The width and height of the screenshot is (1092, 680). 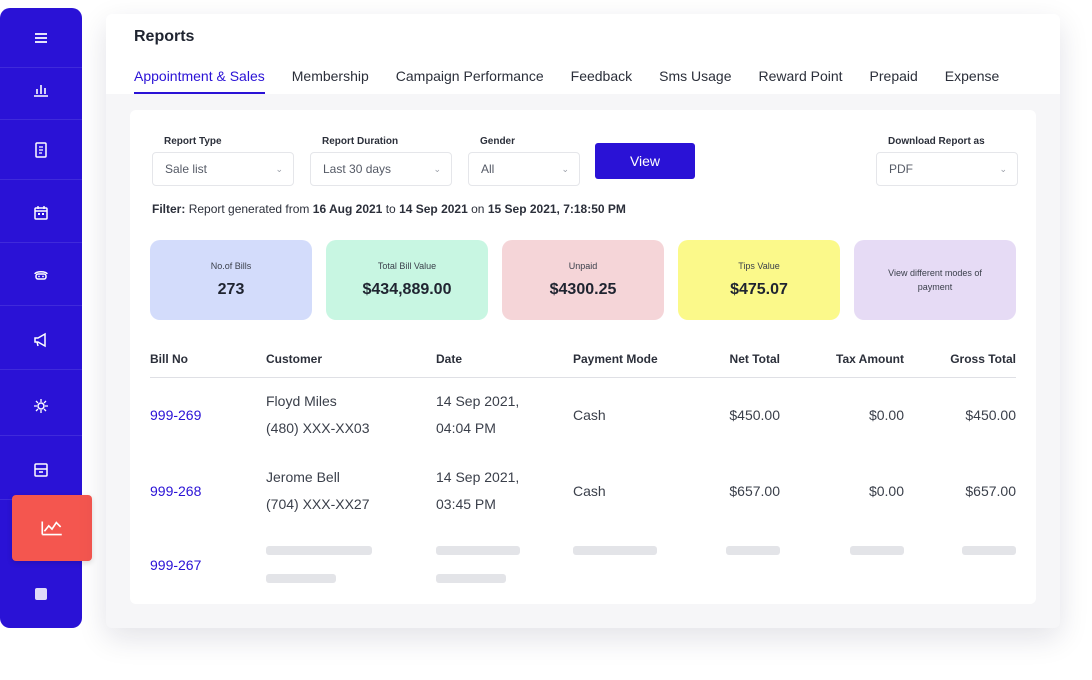 What do you see at coordinates (470, 81) in the screenshot?
I see `tab-campaign-performance: Campaign Performance` at bounding box center [470, 81].